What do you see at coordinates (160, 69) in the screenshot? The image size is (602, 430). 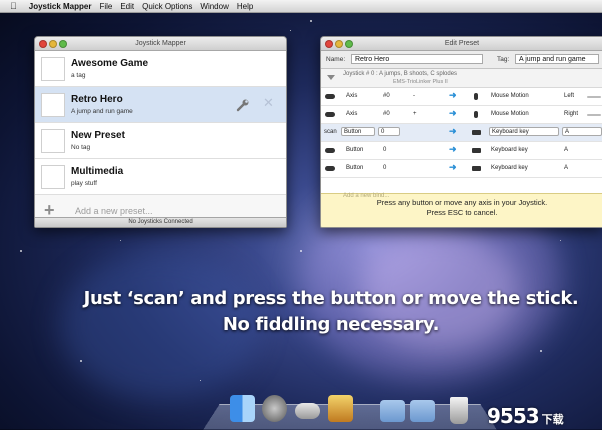 I see `preset-item-awesome-game: Awesome Game a tag` at bounding box center [160, 69].